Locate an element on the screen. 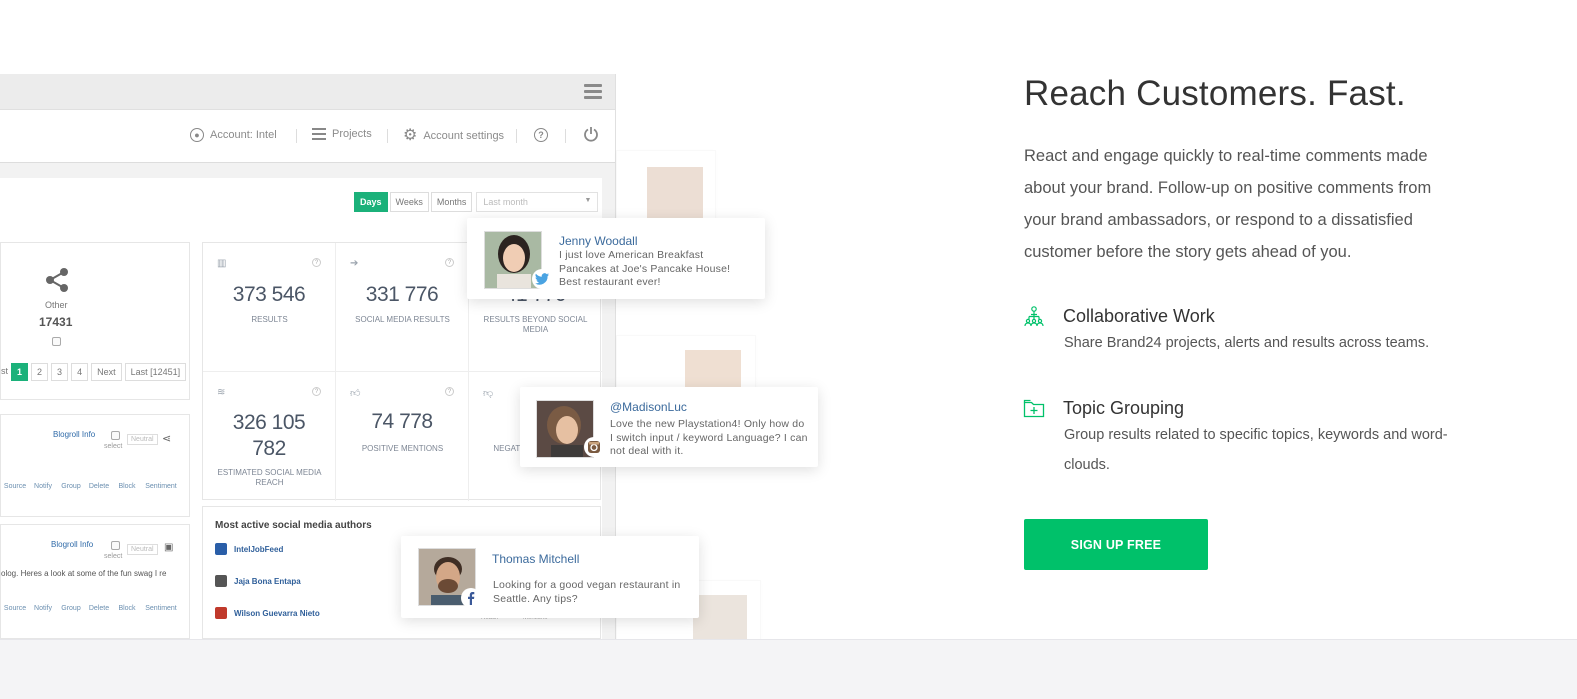  hamburger-menu-icon is located at coordinates (593, 92).